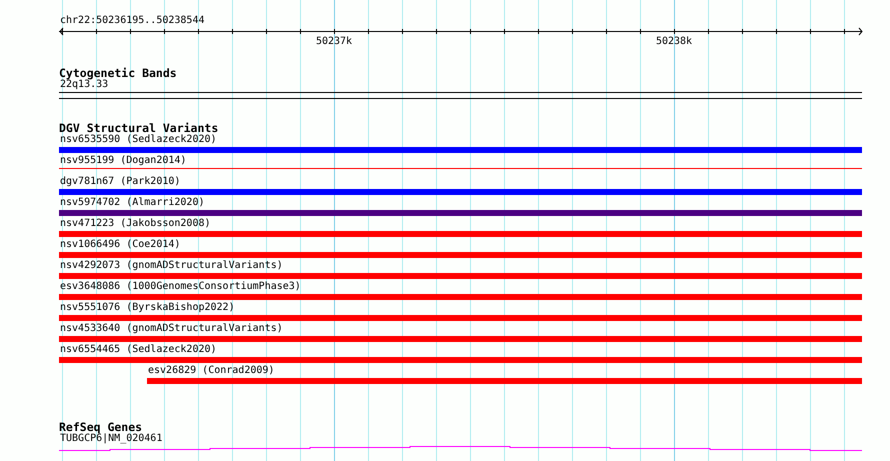 This screenshot has height=461, width=890. I want to click on region-label: chr22:50236195..50238544, so click(131, 21).